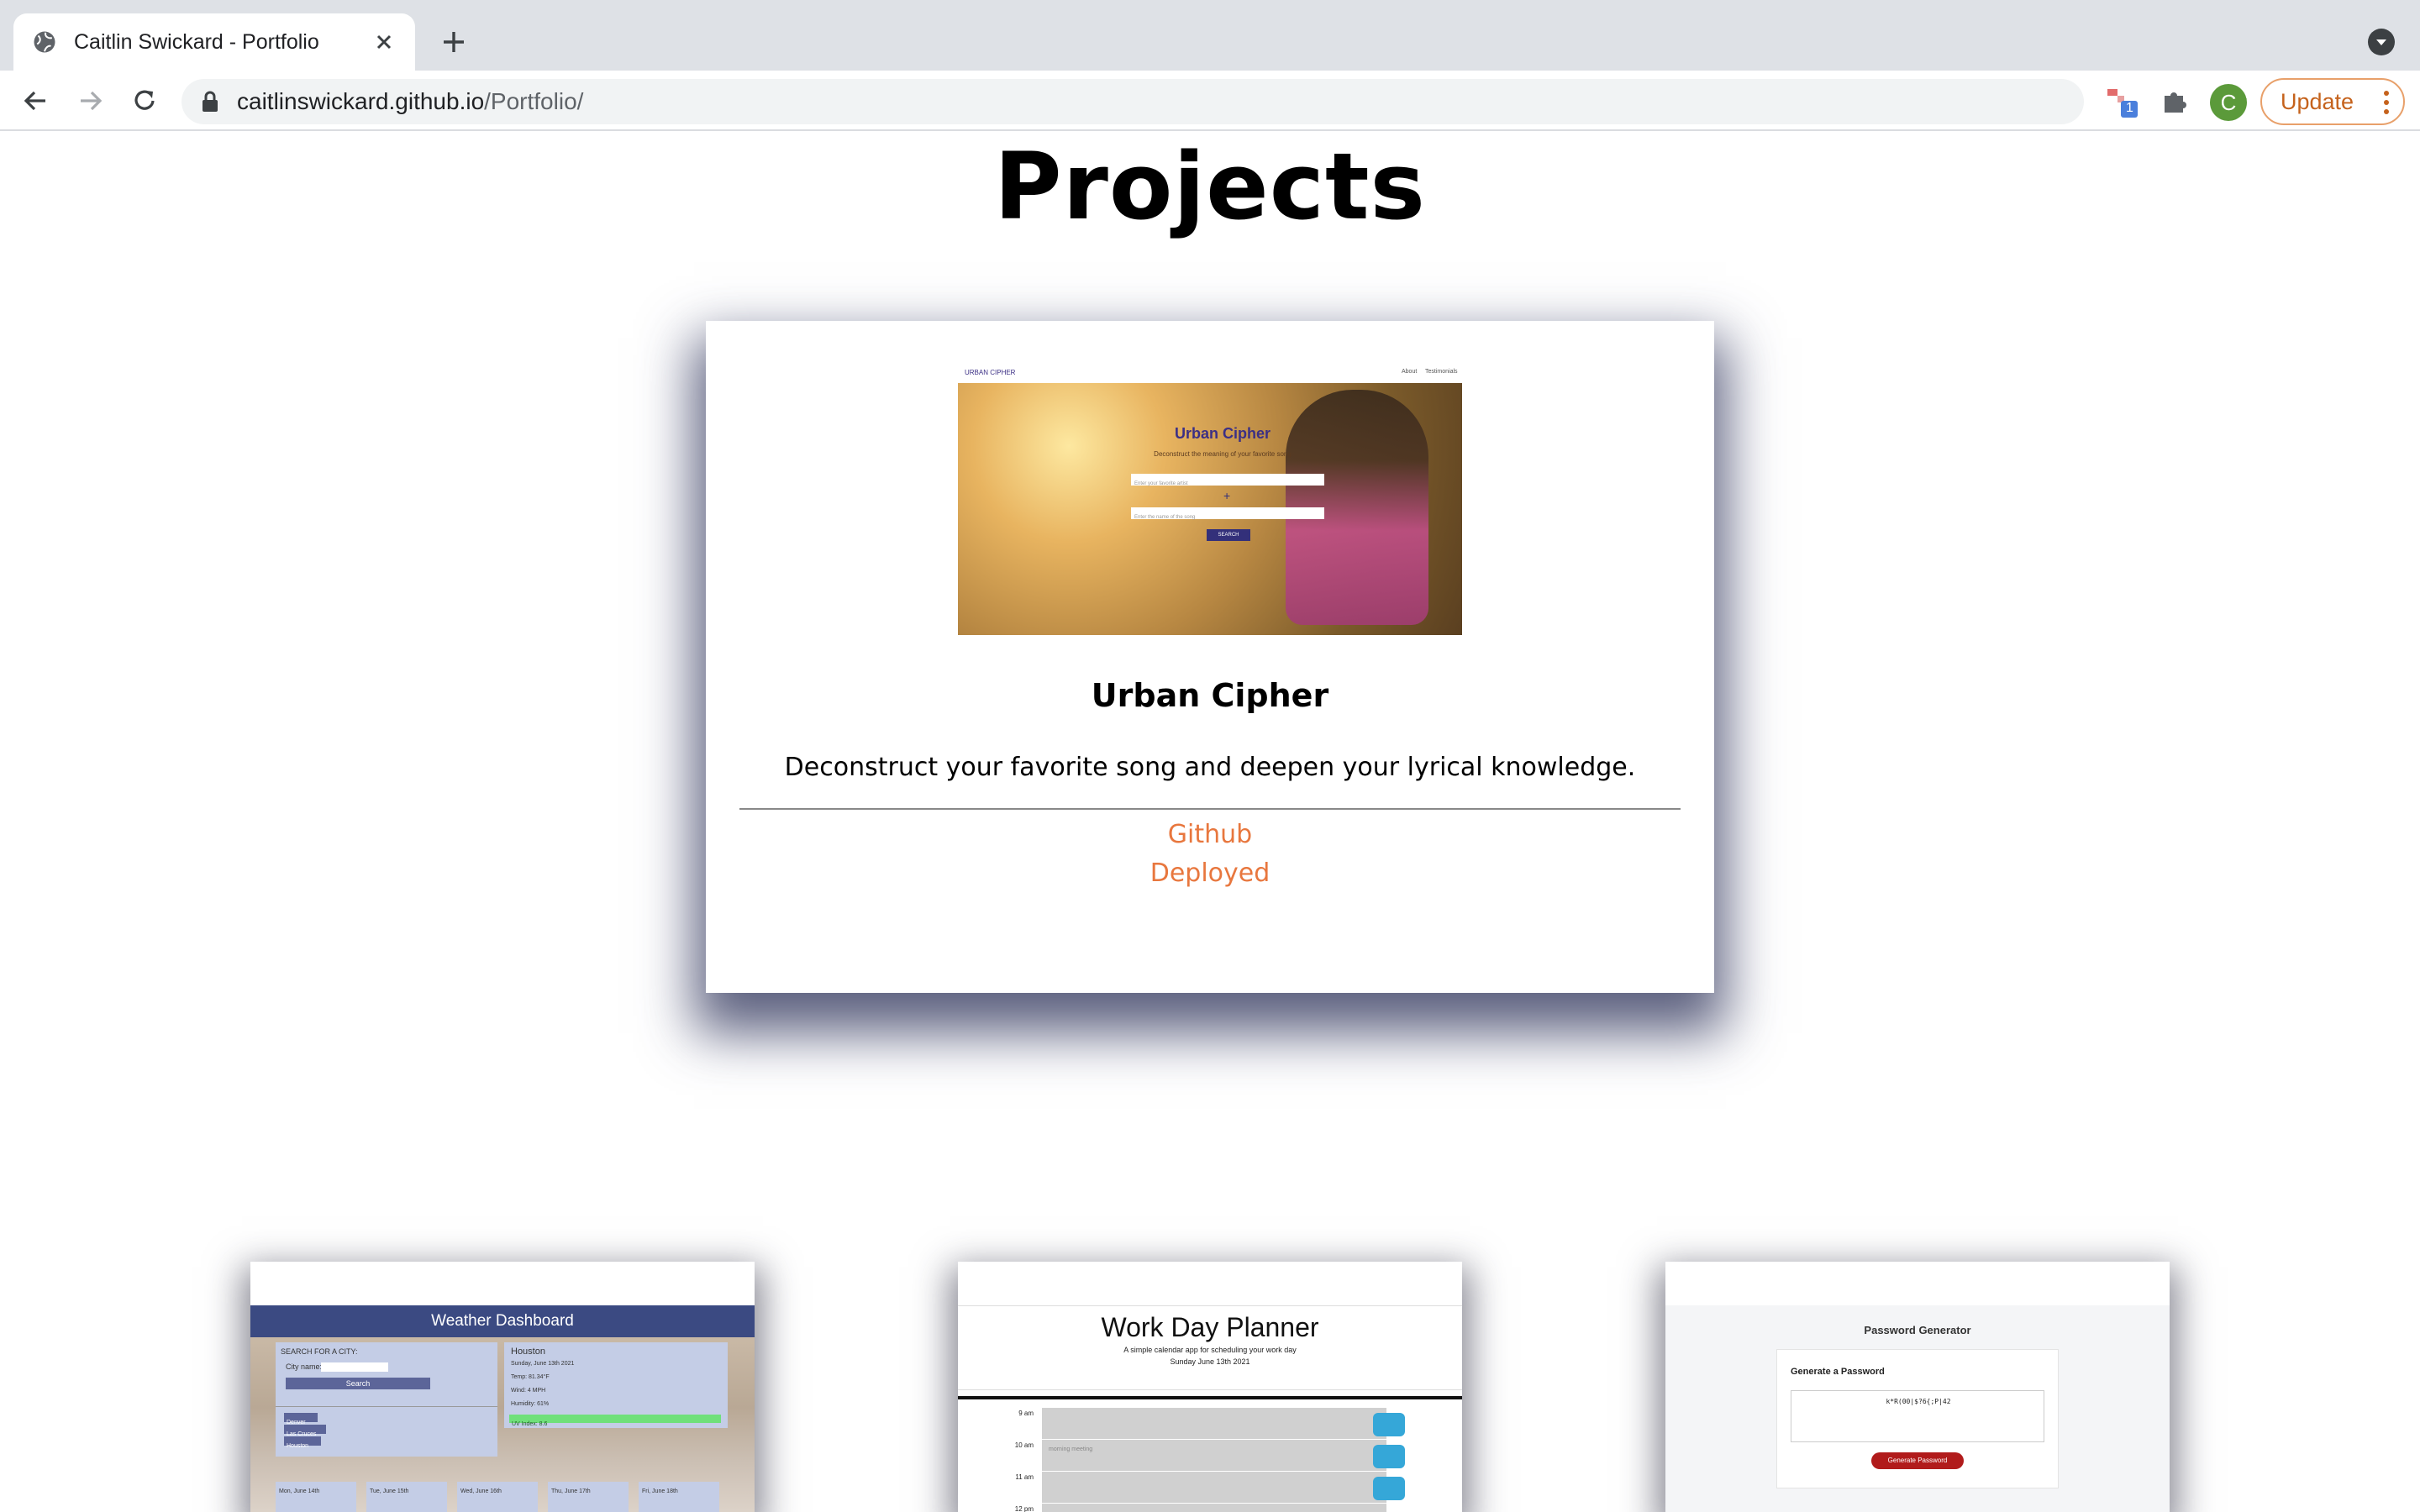 The height and width of the screenshot is (1512, 2420). I want to click on browser-tab: Caitlin Swickard - Portfolio, so click(214, 42).